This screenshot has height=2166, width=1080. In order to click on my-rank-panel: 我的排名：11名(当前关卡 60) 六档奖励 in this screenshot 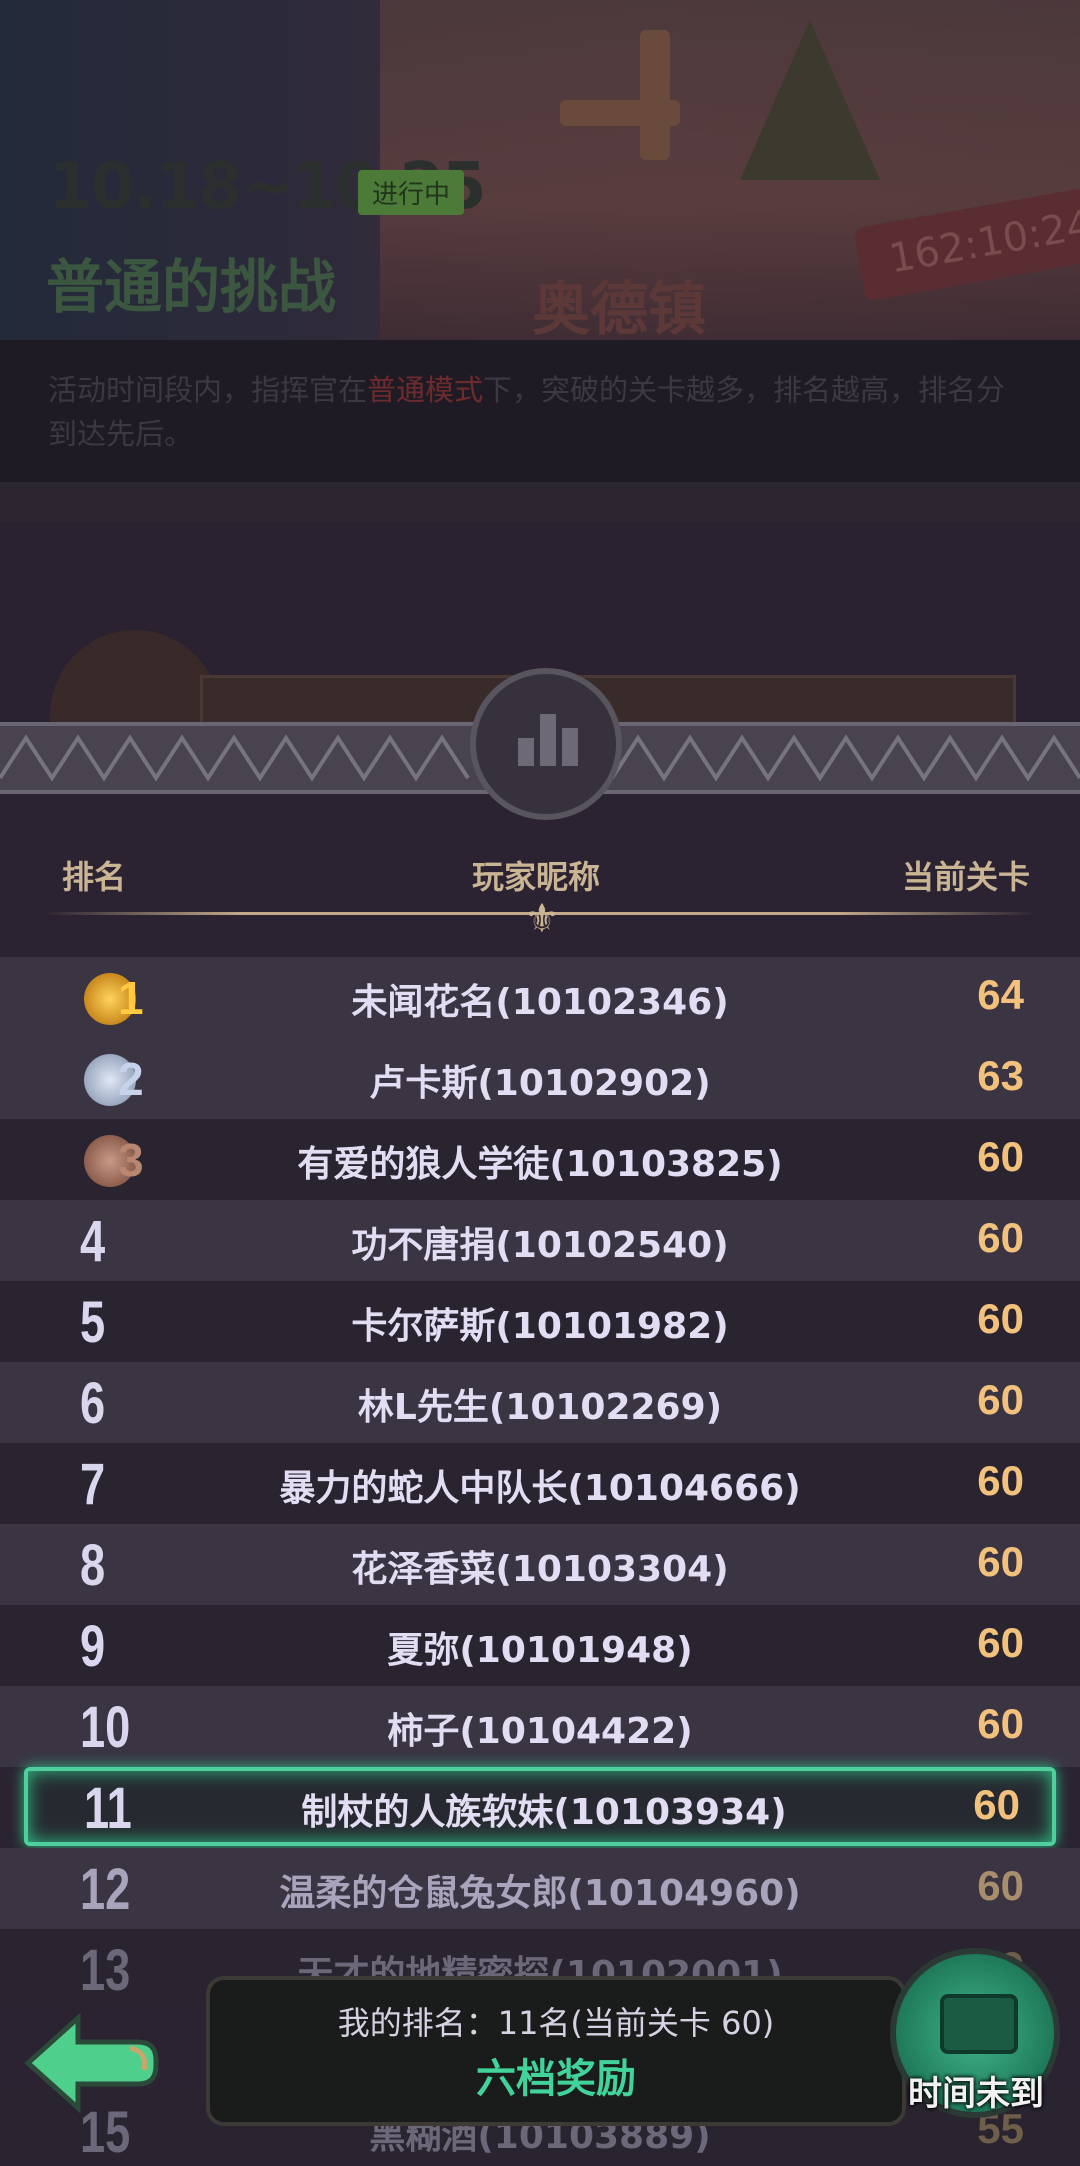, I will do `click(556, 2051)`.